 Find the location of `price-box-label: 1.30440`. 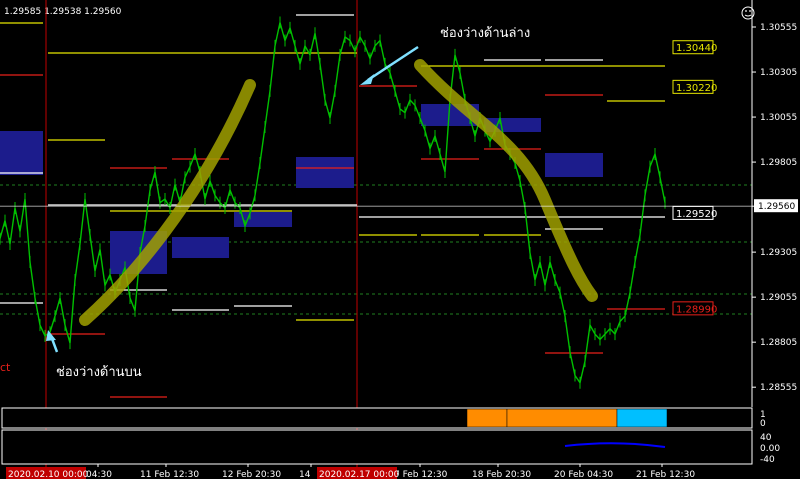

price-box-label: 1.30440 is located at coordinates (696, 48).